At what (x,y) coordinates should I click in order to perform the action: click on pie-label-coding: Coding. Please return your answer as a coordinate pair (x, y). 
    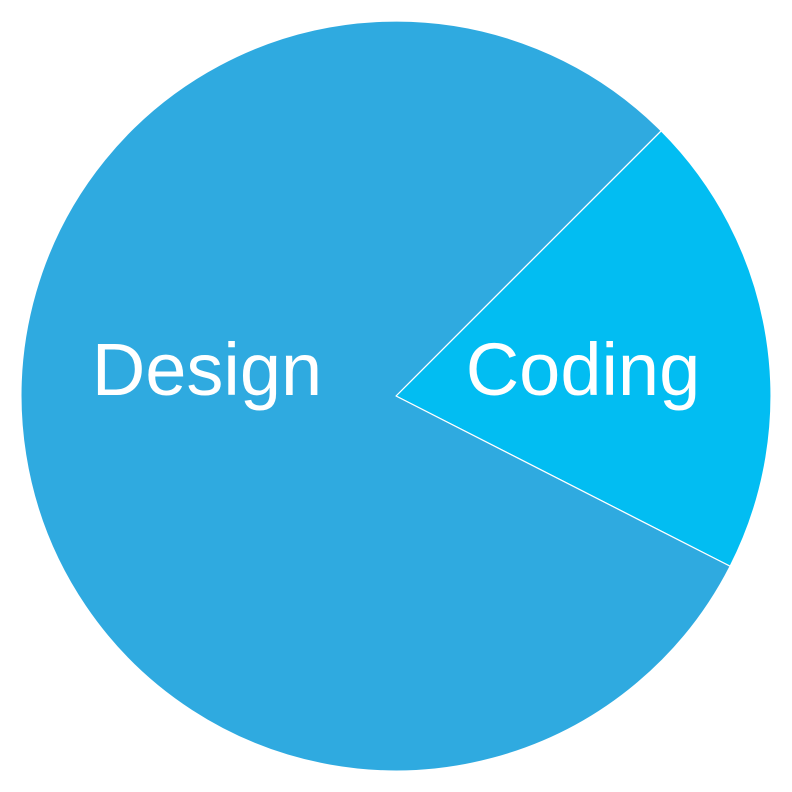
    Looking at the image, I should click on (583, 369).